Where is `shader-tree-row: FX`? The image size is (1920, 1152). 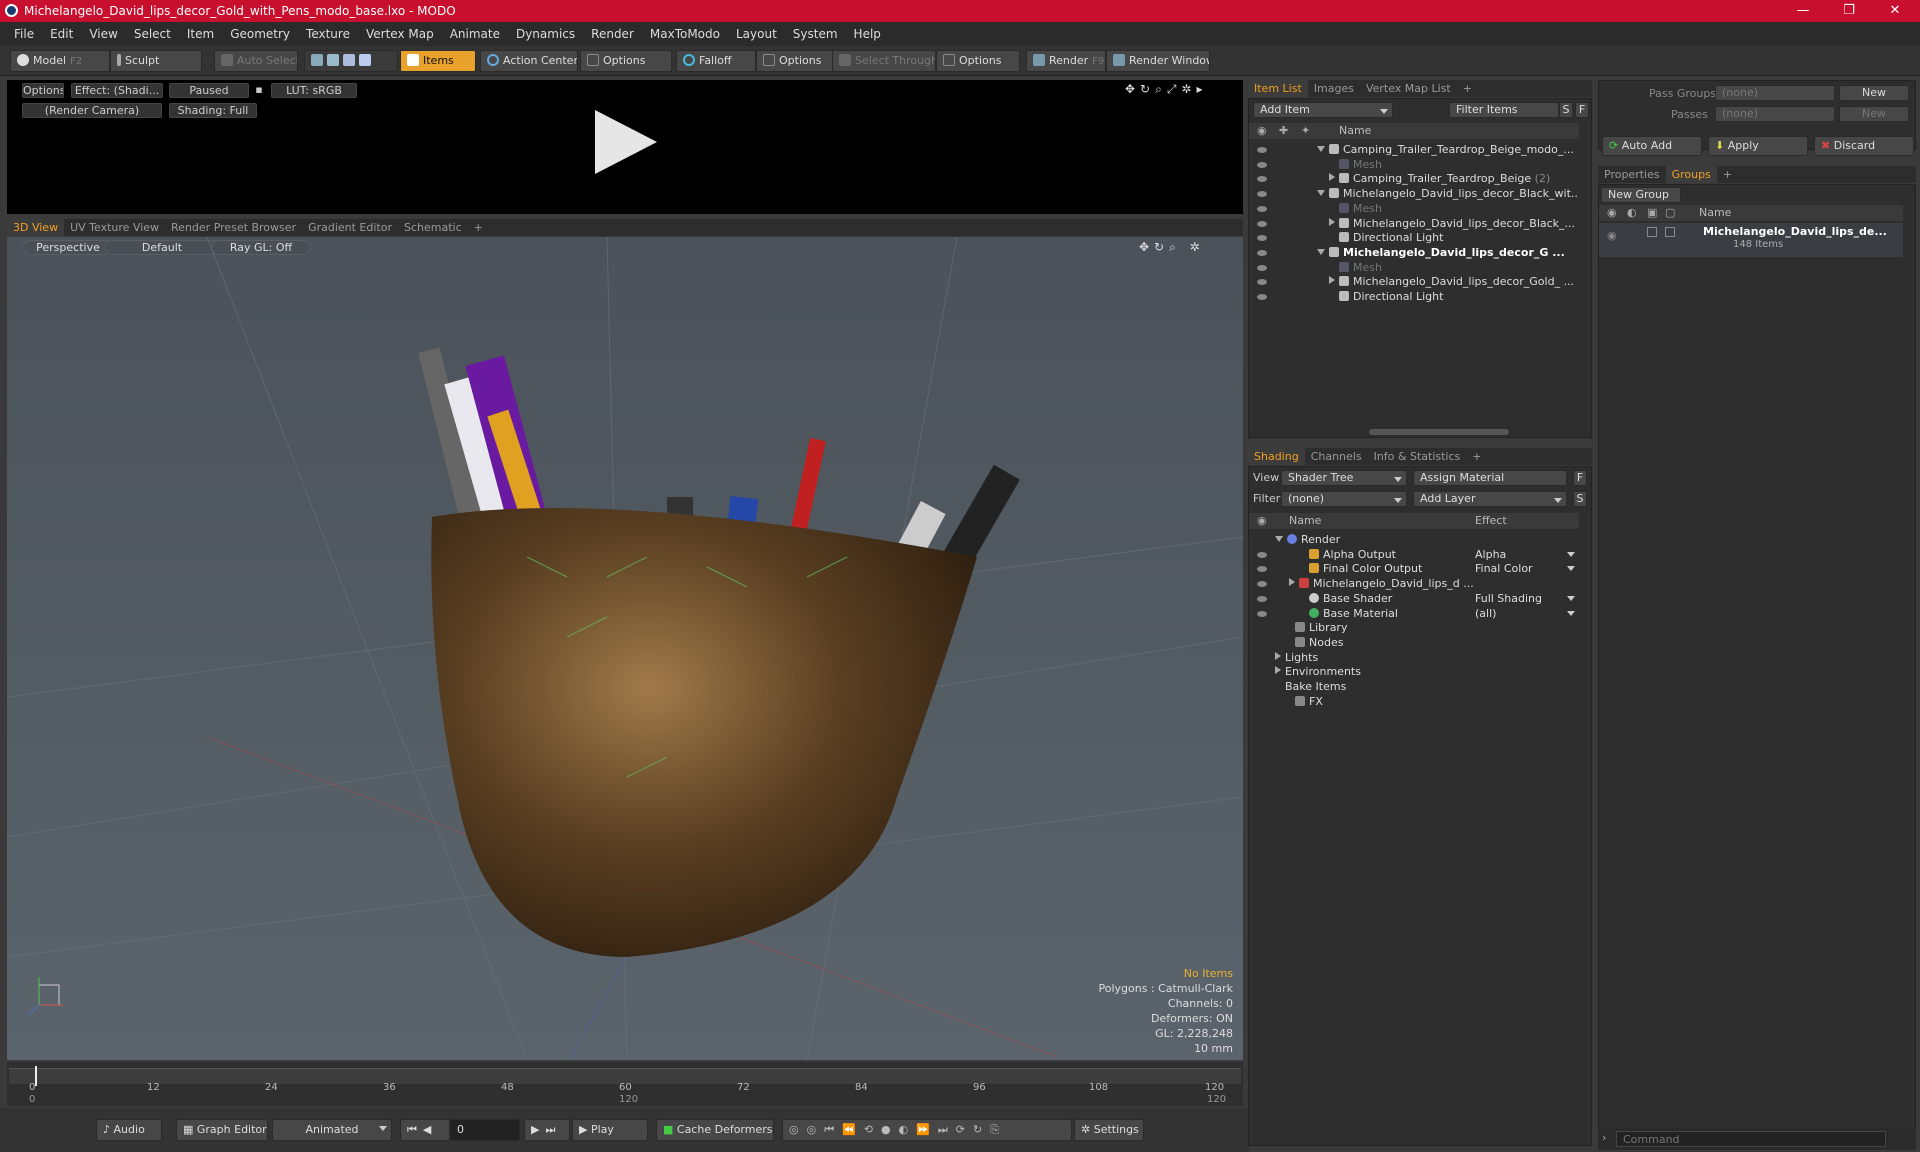 shader-tree-row: FX is located at coordinates (1414, 702).